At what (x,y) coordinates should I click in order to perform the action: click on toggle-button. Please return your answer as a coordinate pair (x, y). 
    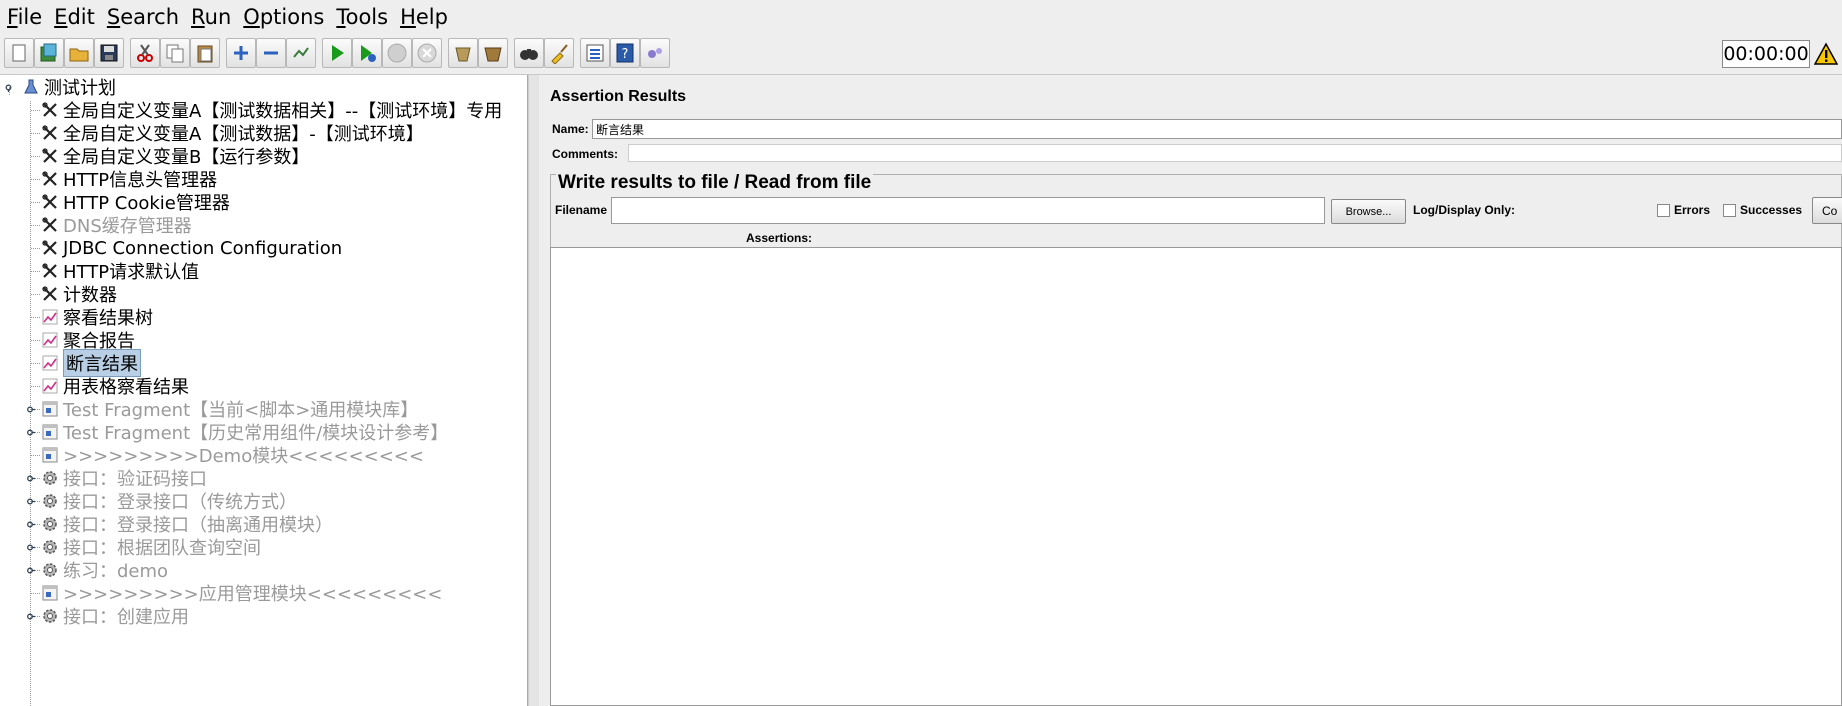
    Looking at the image, I should click on (301, 53).